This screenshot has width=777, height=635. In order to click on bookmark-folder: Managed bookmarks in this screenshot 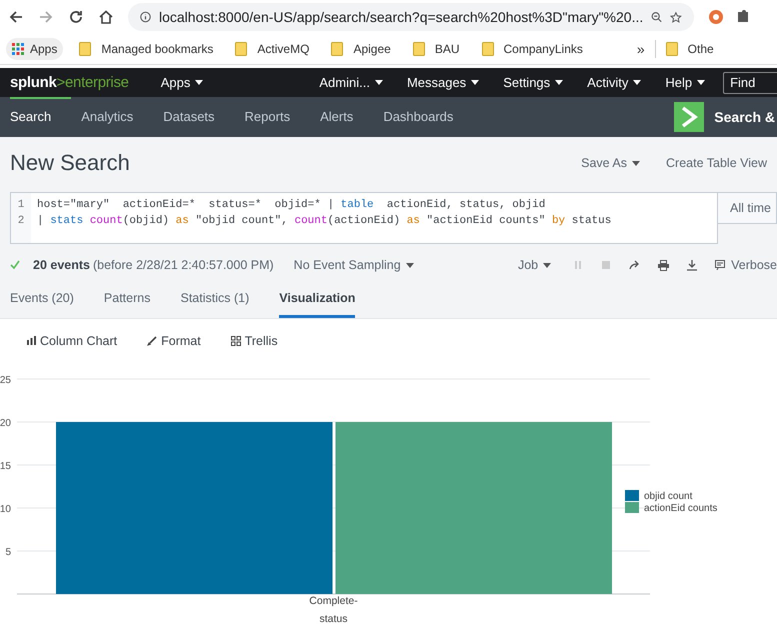, I will do `click(146, 49)`.